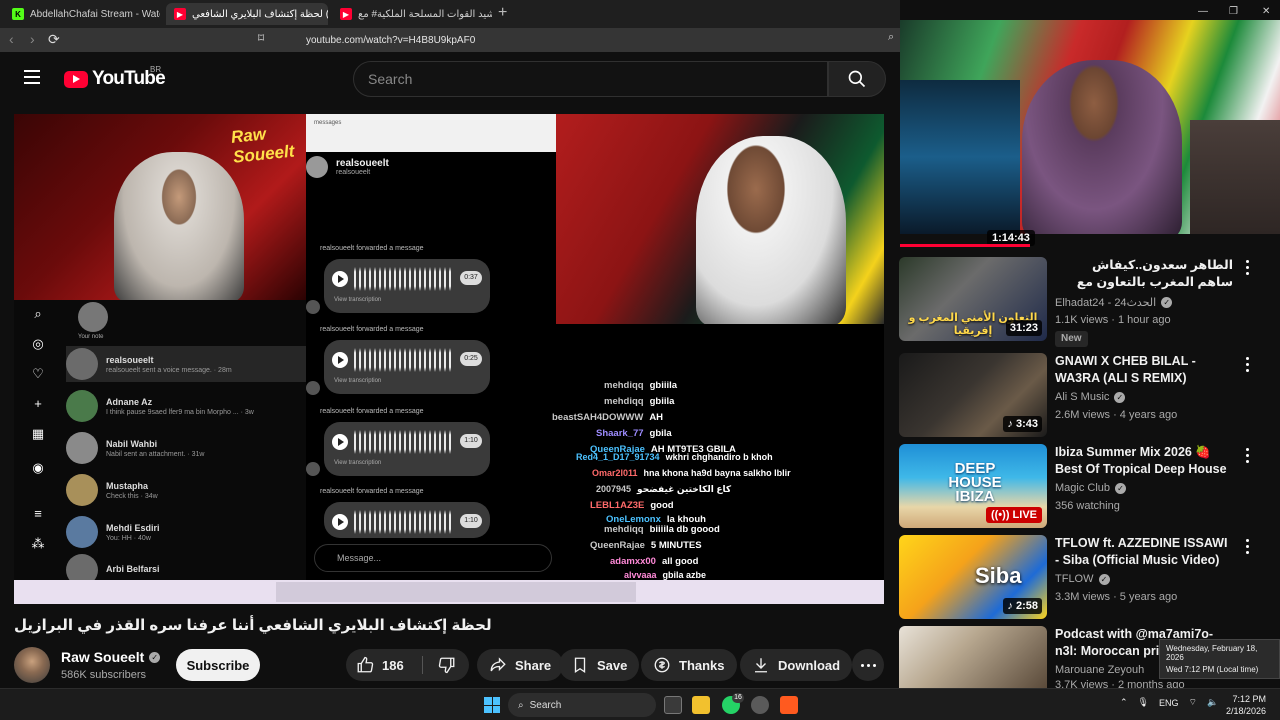 Image resolution: width=1280 pixels, height=720 pixels. Describe the element at coordinates (32, 665) in the screenshot. I see `channel-avatar` at that location.